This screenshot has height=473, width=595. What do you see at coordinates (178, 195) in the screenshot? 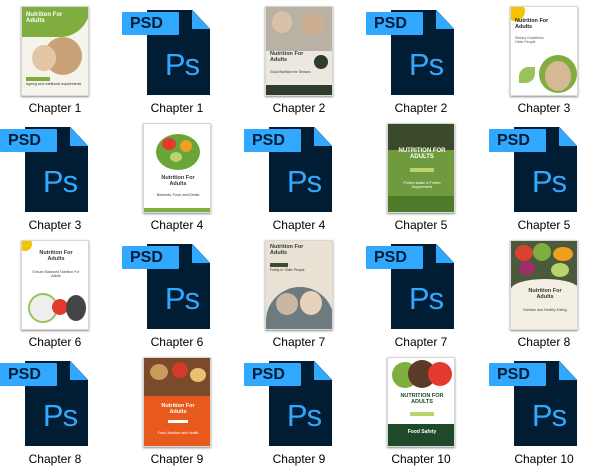
I see `cover-subtitle: Nutrients, Food, and Drinks` at bounding box center [178, 195].